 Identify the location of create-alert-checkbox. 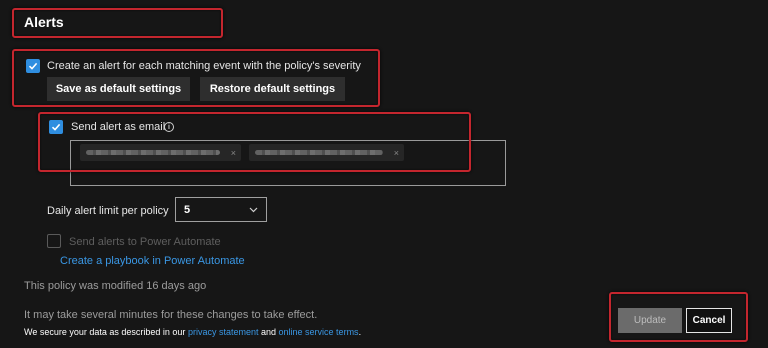
(33, 66).